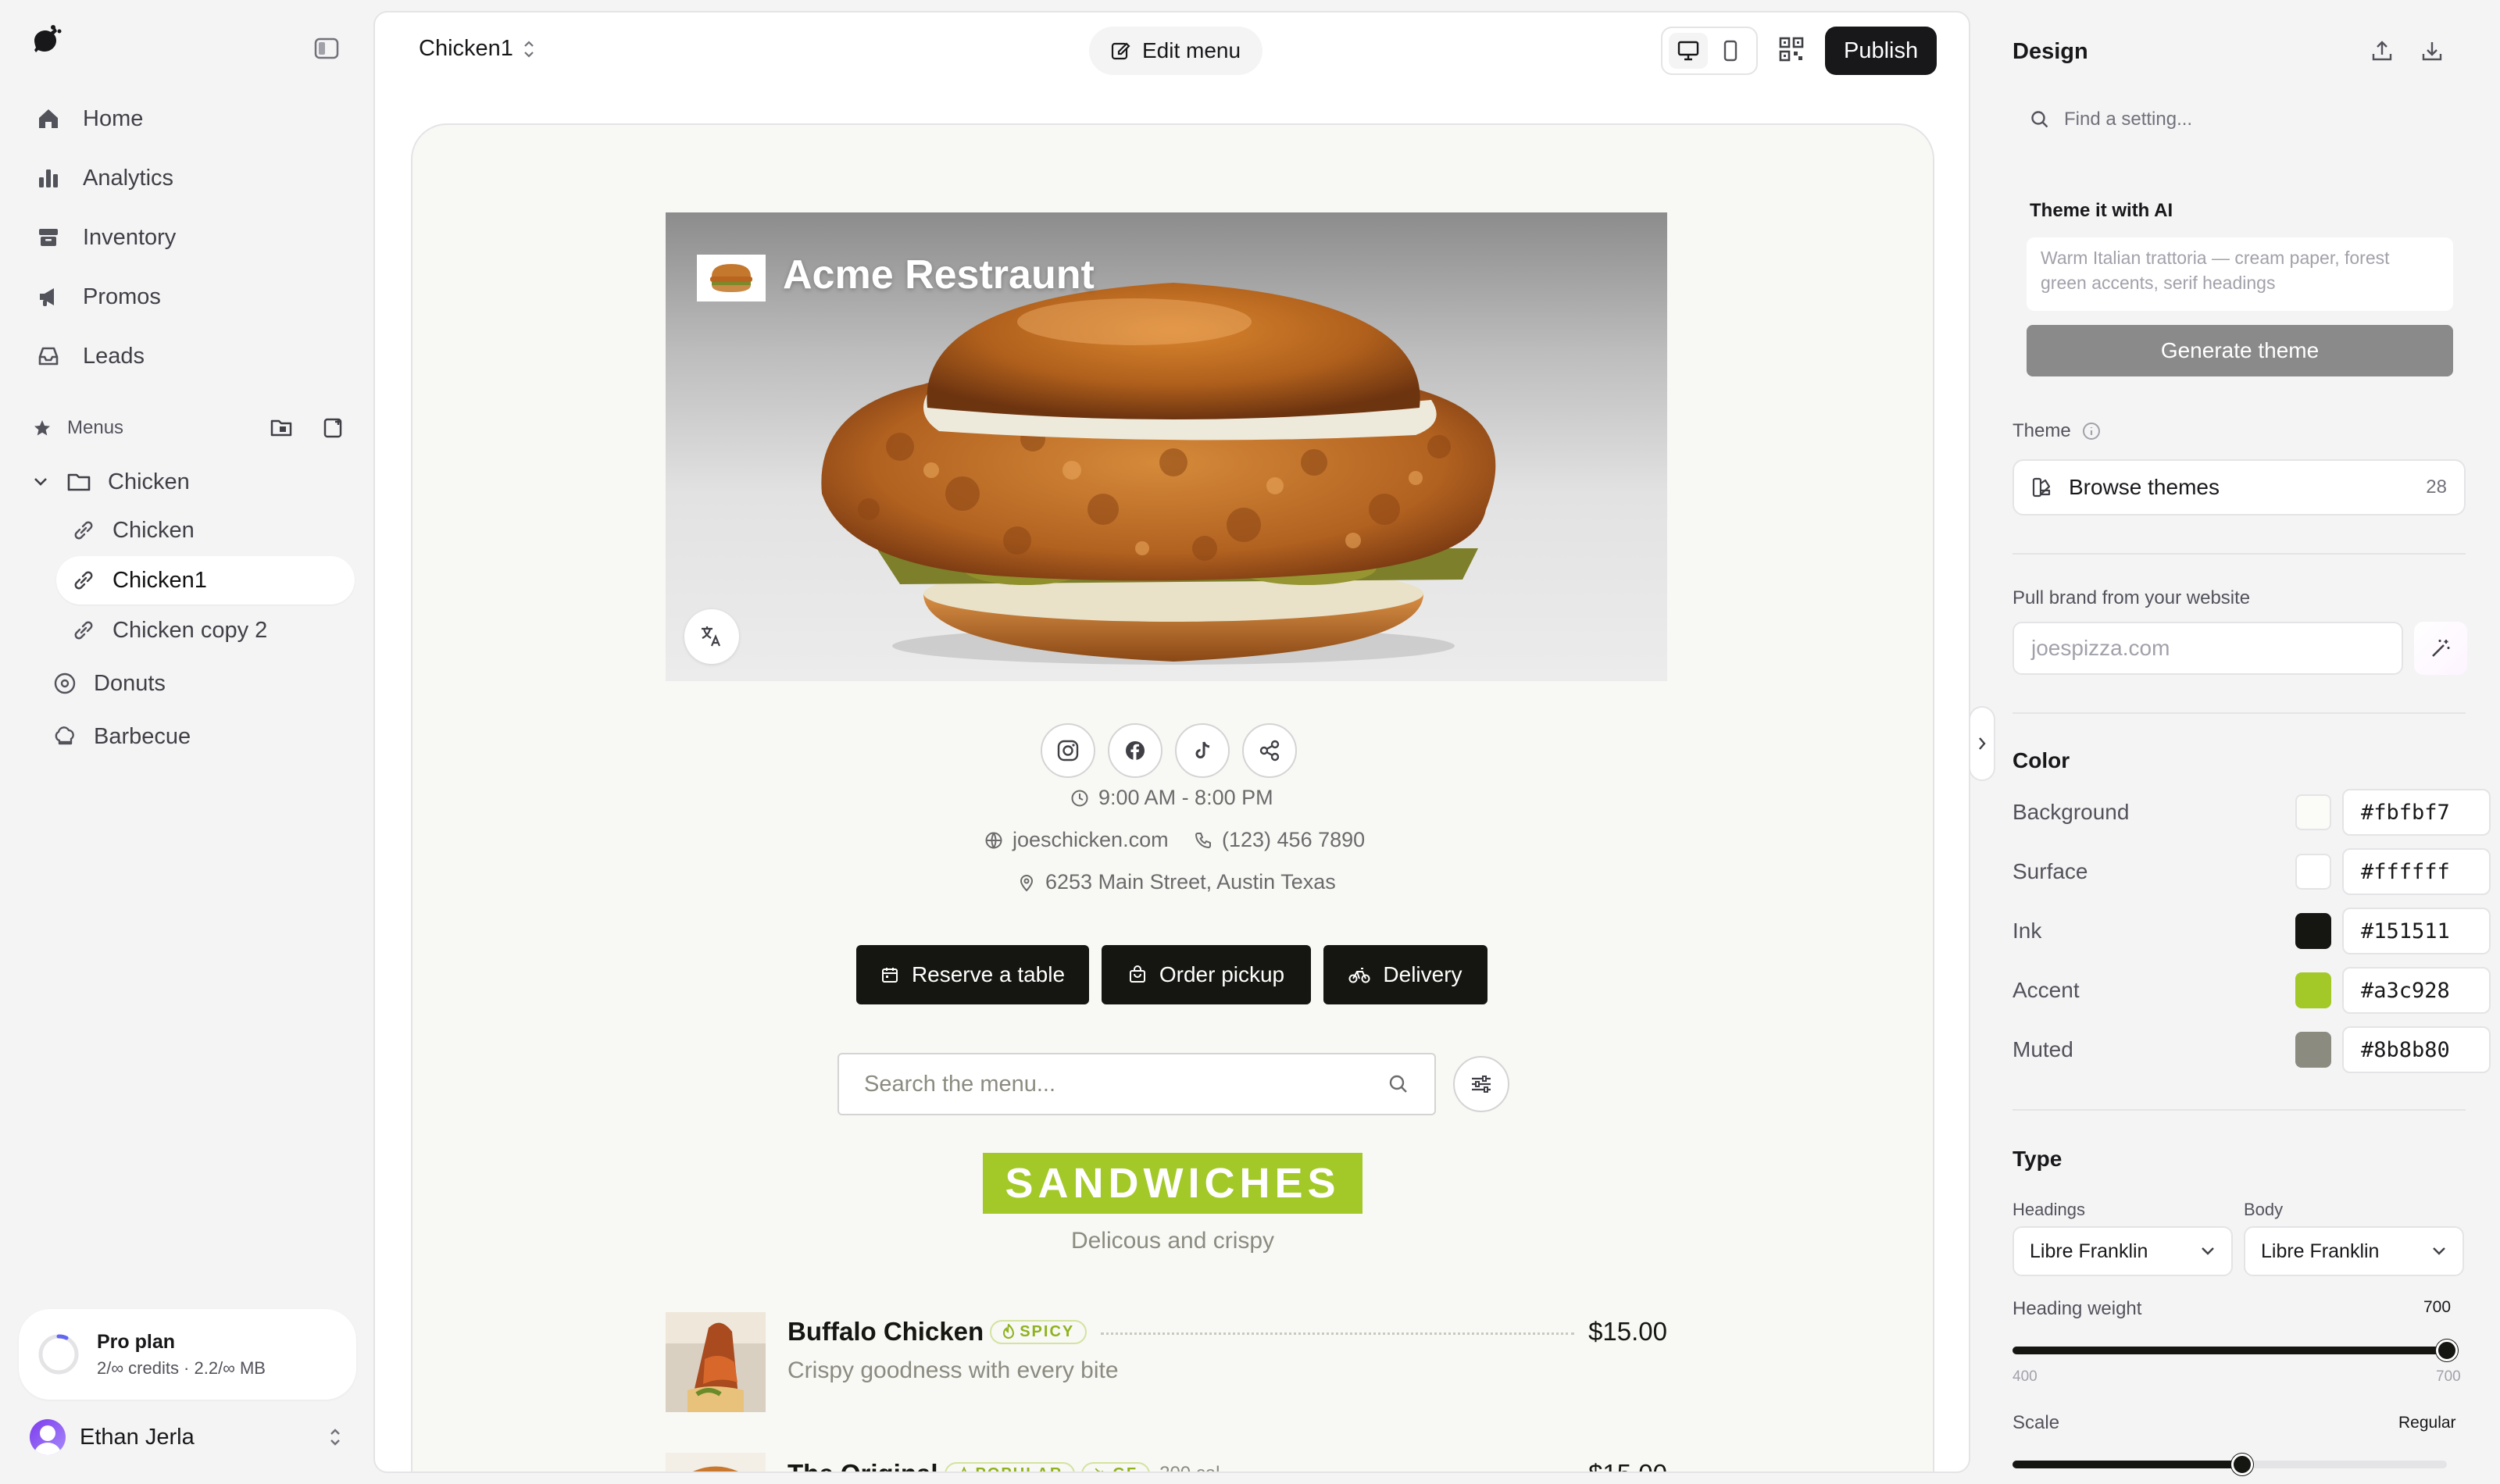 The width and height of the screenshot is (2500, 1484). I want to click on headings-font-select: Libre Franklin, so click(2122, 1251).